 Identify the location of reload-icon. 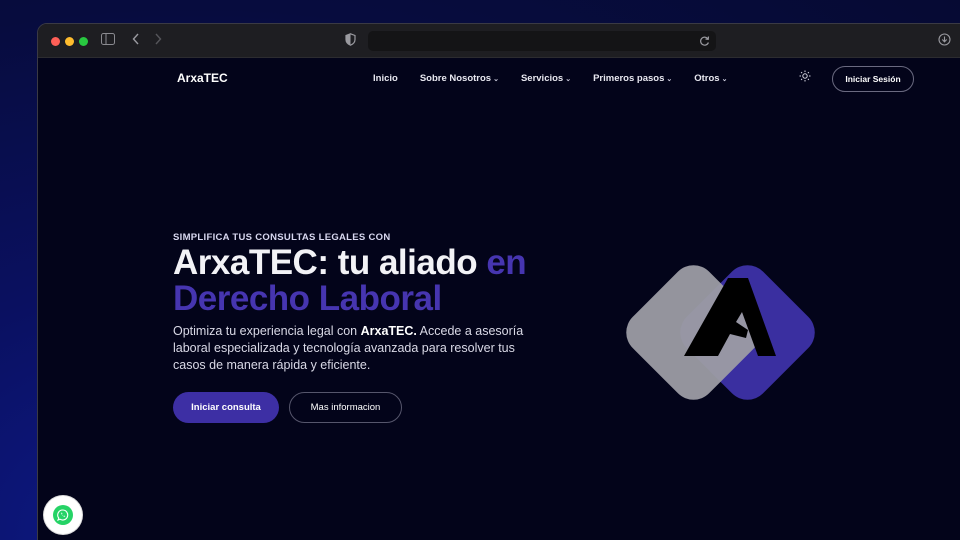
(704, 43).